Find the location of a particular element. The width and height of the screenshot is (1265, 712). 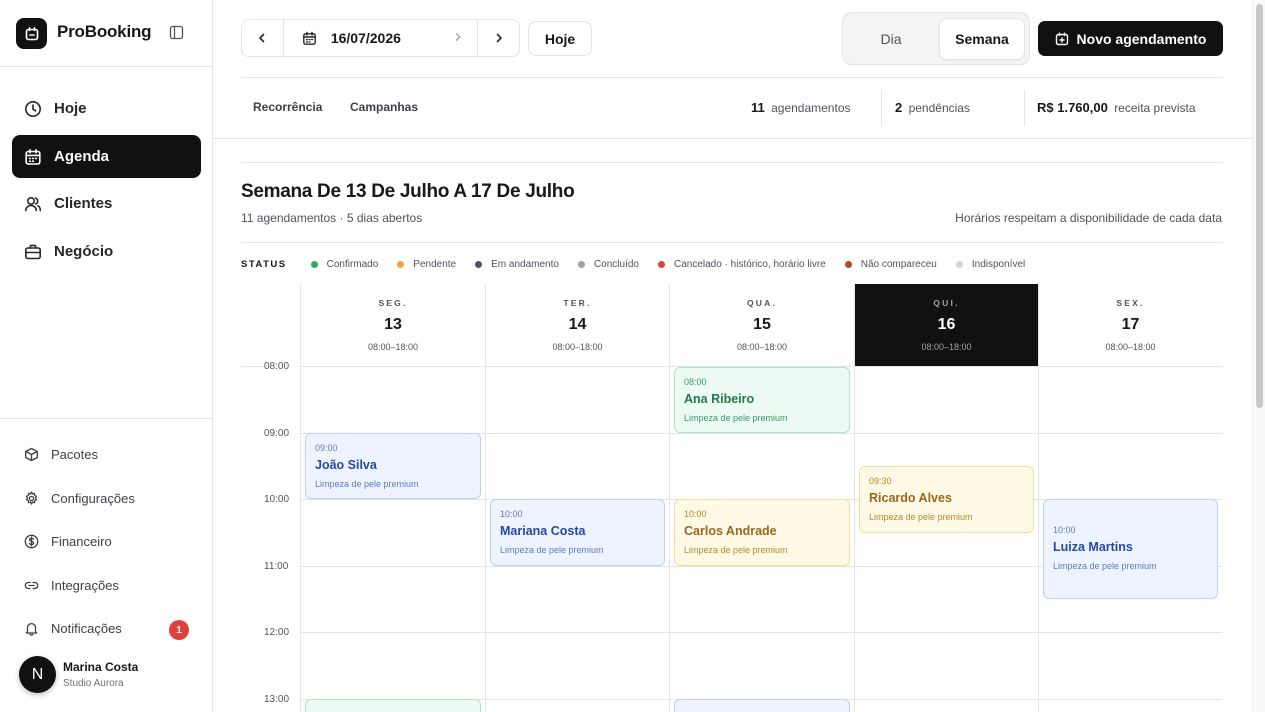

time-label: 09:00 is located at coordinates (277, 433).